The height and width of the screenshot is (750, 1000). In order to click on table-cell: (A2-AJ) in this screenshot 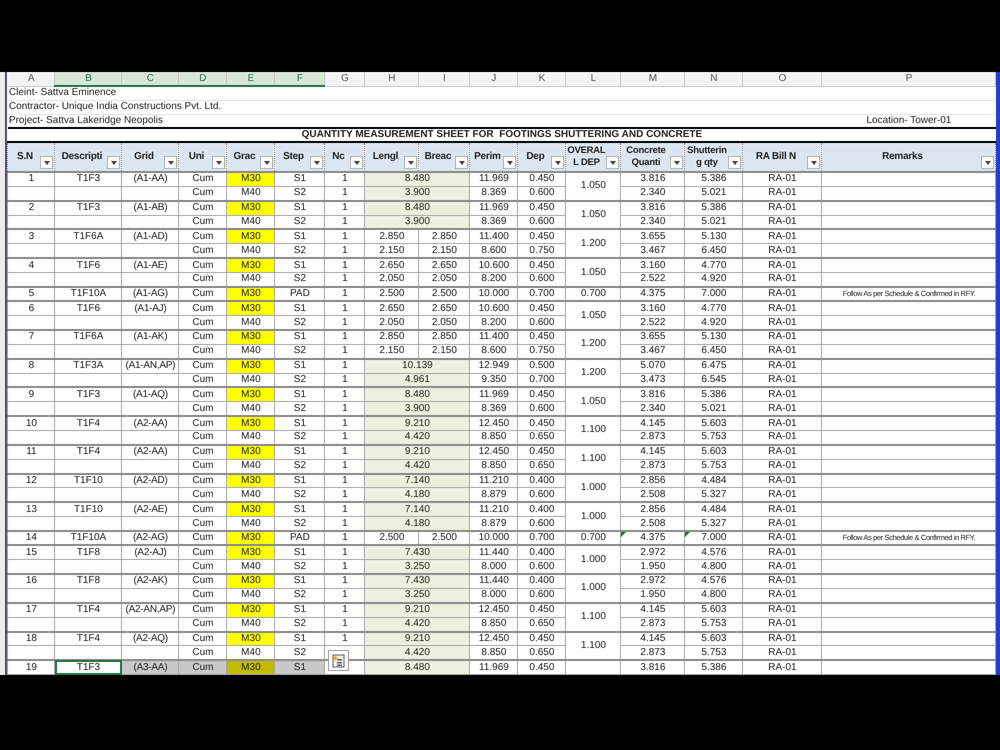, I will do `click(150, 552)`.